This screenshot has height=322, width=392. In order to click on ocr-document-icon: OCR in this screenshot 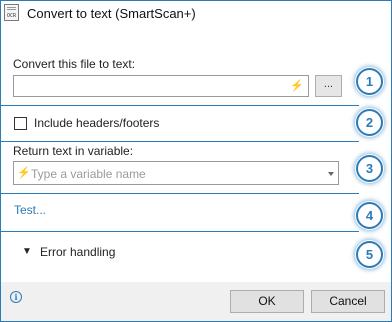, I will do `click(11, 12)`.